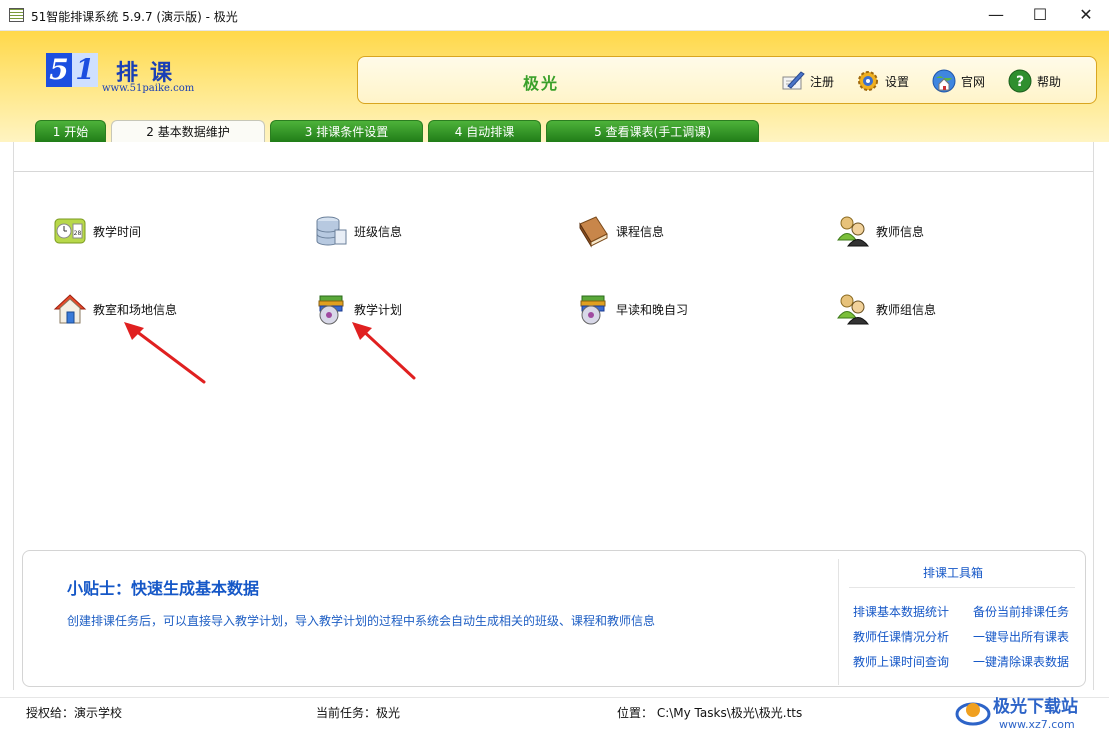 This screenshot has height=742, width=1109. Describe the element at coordinates (710, 713) in the screenshot. I see `status-location: 位置： C:\My Tasks\极光\极光.tts` at that location.